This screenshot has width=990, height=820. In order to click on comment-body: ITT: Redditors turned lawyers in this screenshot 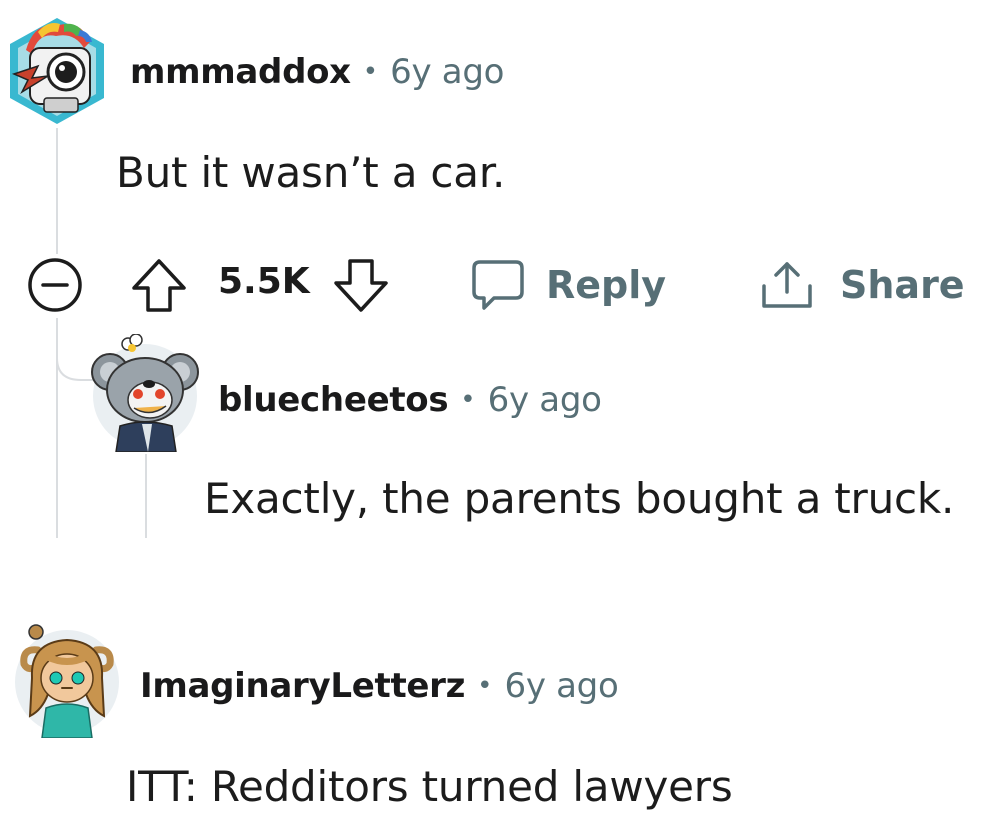, I will do `click(429, 786)`.